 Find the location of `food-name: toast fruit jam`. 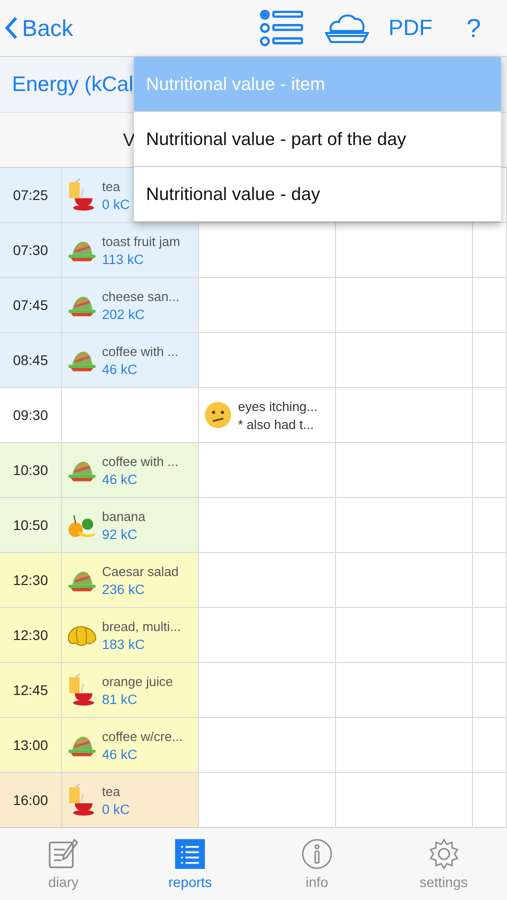

food-name: toast fruit jam is located at coordinates (141, 241).